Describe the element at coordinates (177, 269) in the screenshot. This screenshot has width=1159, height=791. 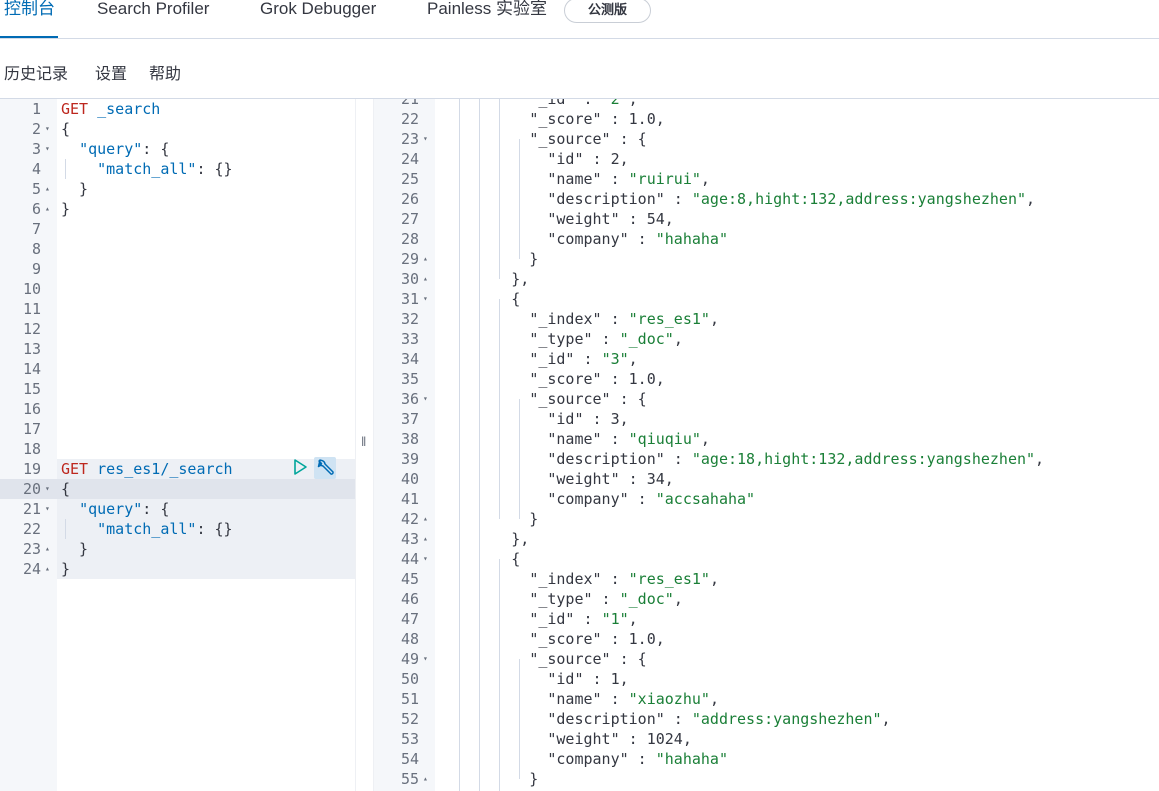
I see `code-line: 9` at that location.